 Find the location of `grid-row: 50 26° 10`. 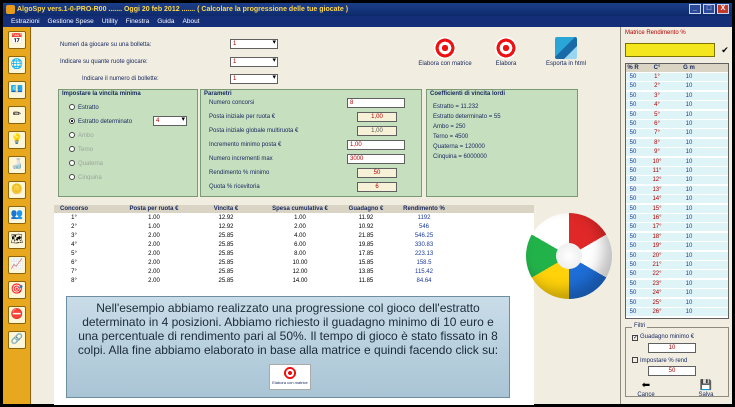

grid-row: 50 26° 10 is located at coordinates (677, 312).